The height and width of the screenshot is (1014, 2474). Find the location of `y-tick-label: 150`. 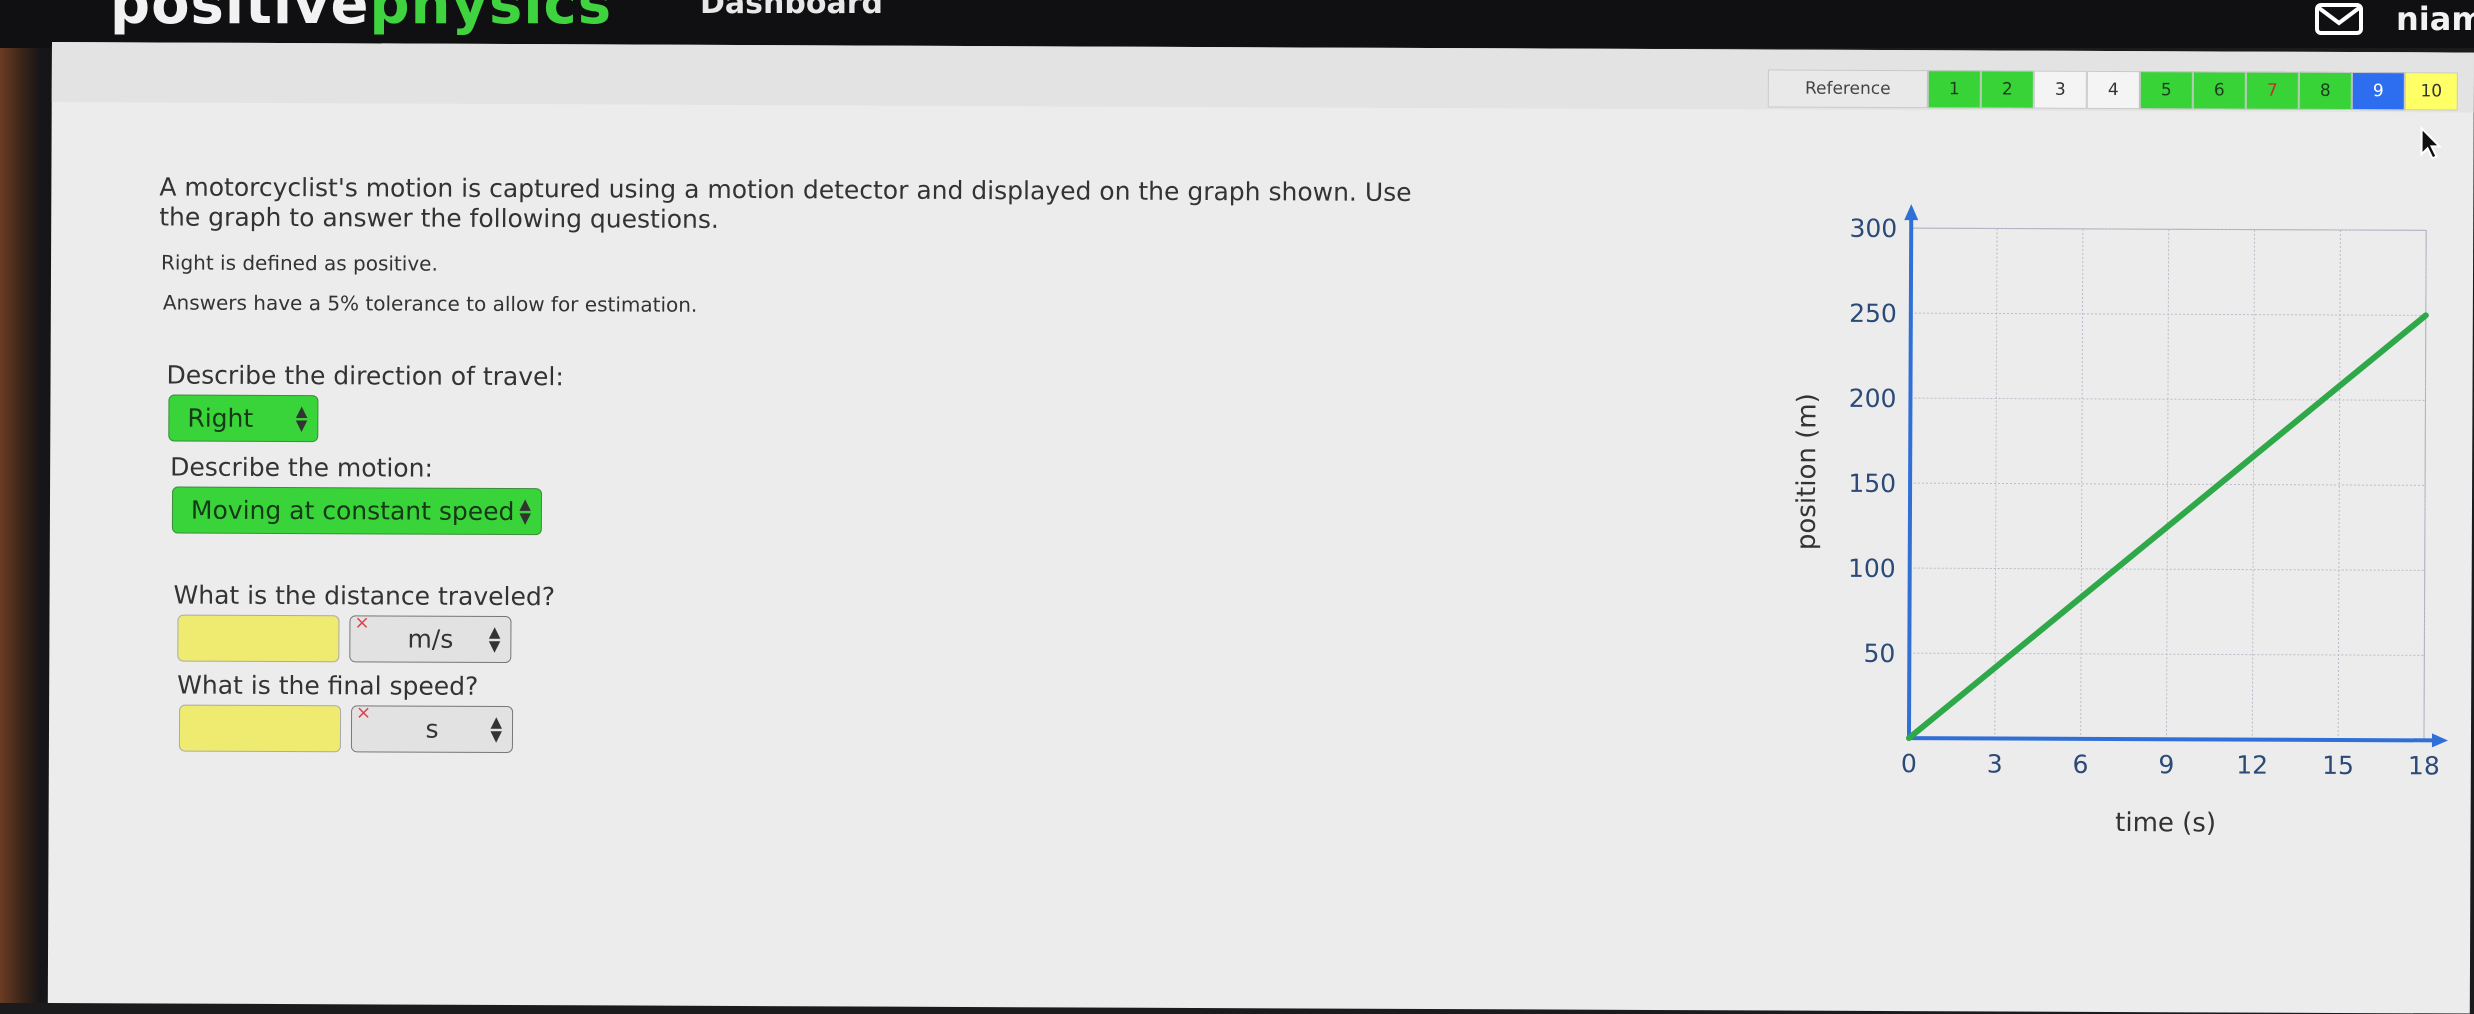

y-tick-label: 150 is located at coordinates (1872, 483).